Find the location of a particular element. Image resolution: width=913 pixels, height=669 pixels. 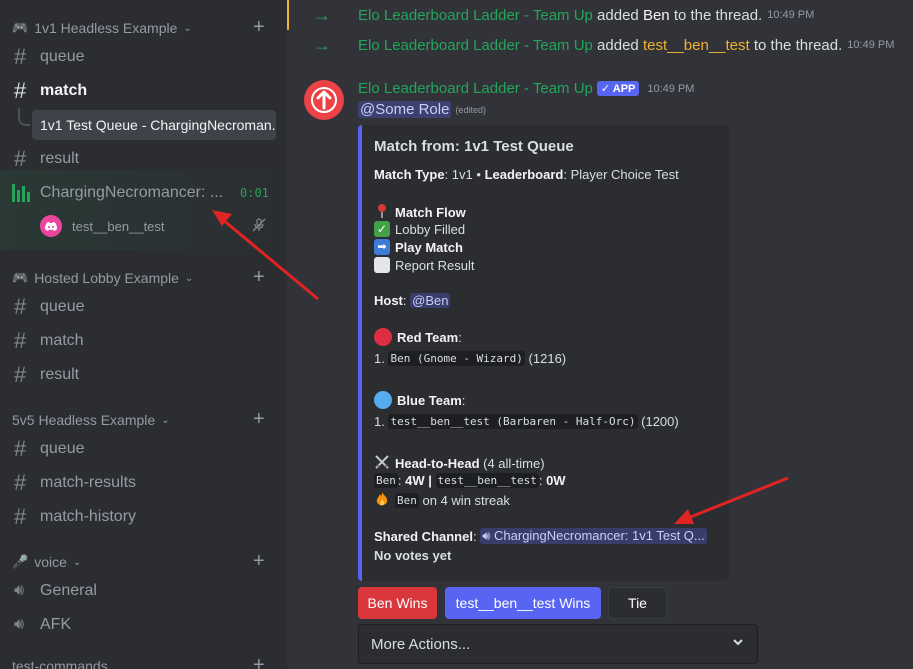

channel-label: match-results is located at coordinates (88, 482).